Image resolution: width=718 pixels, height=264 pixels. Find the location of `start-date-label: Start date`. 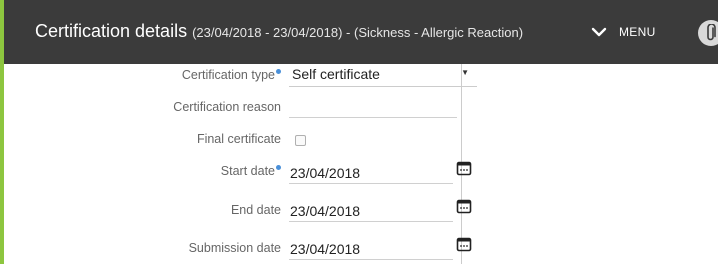

start-date-label: Start date is located at coordinates (251, 171).